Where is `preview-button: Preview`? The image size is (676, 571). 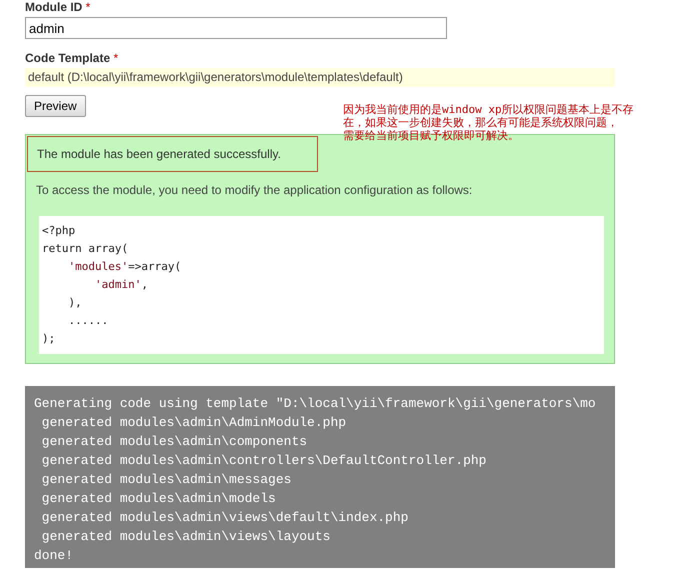 preview-button: Preview is located at coordinates (55, 106).